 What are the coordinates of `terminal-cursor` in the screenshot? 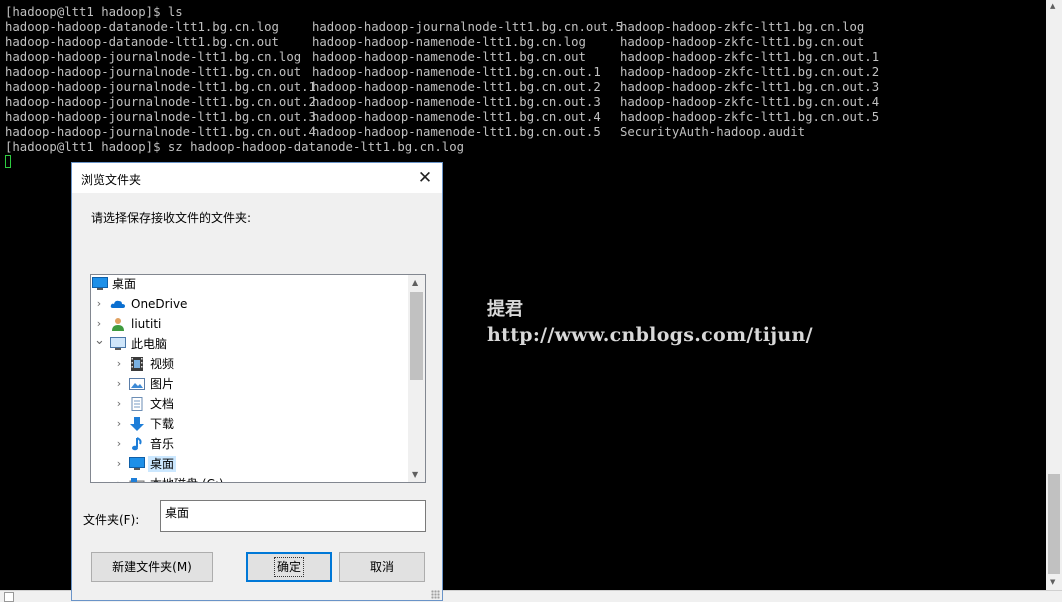 It's located at (8, 161).